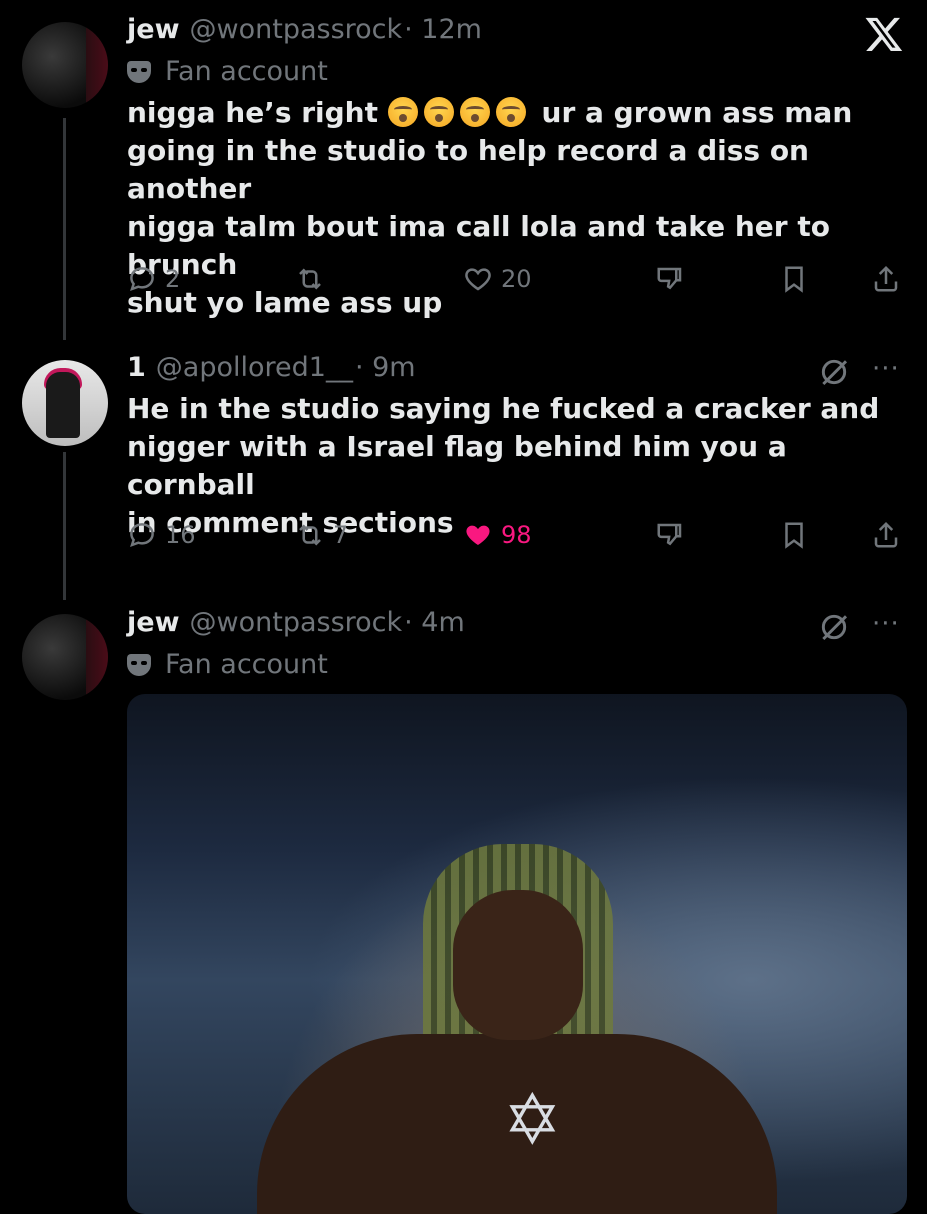  What do you see at coordinates (478, 535) in the screenshot?
I see `heart-filled-icon` at bounding box center [478, 535].